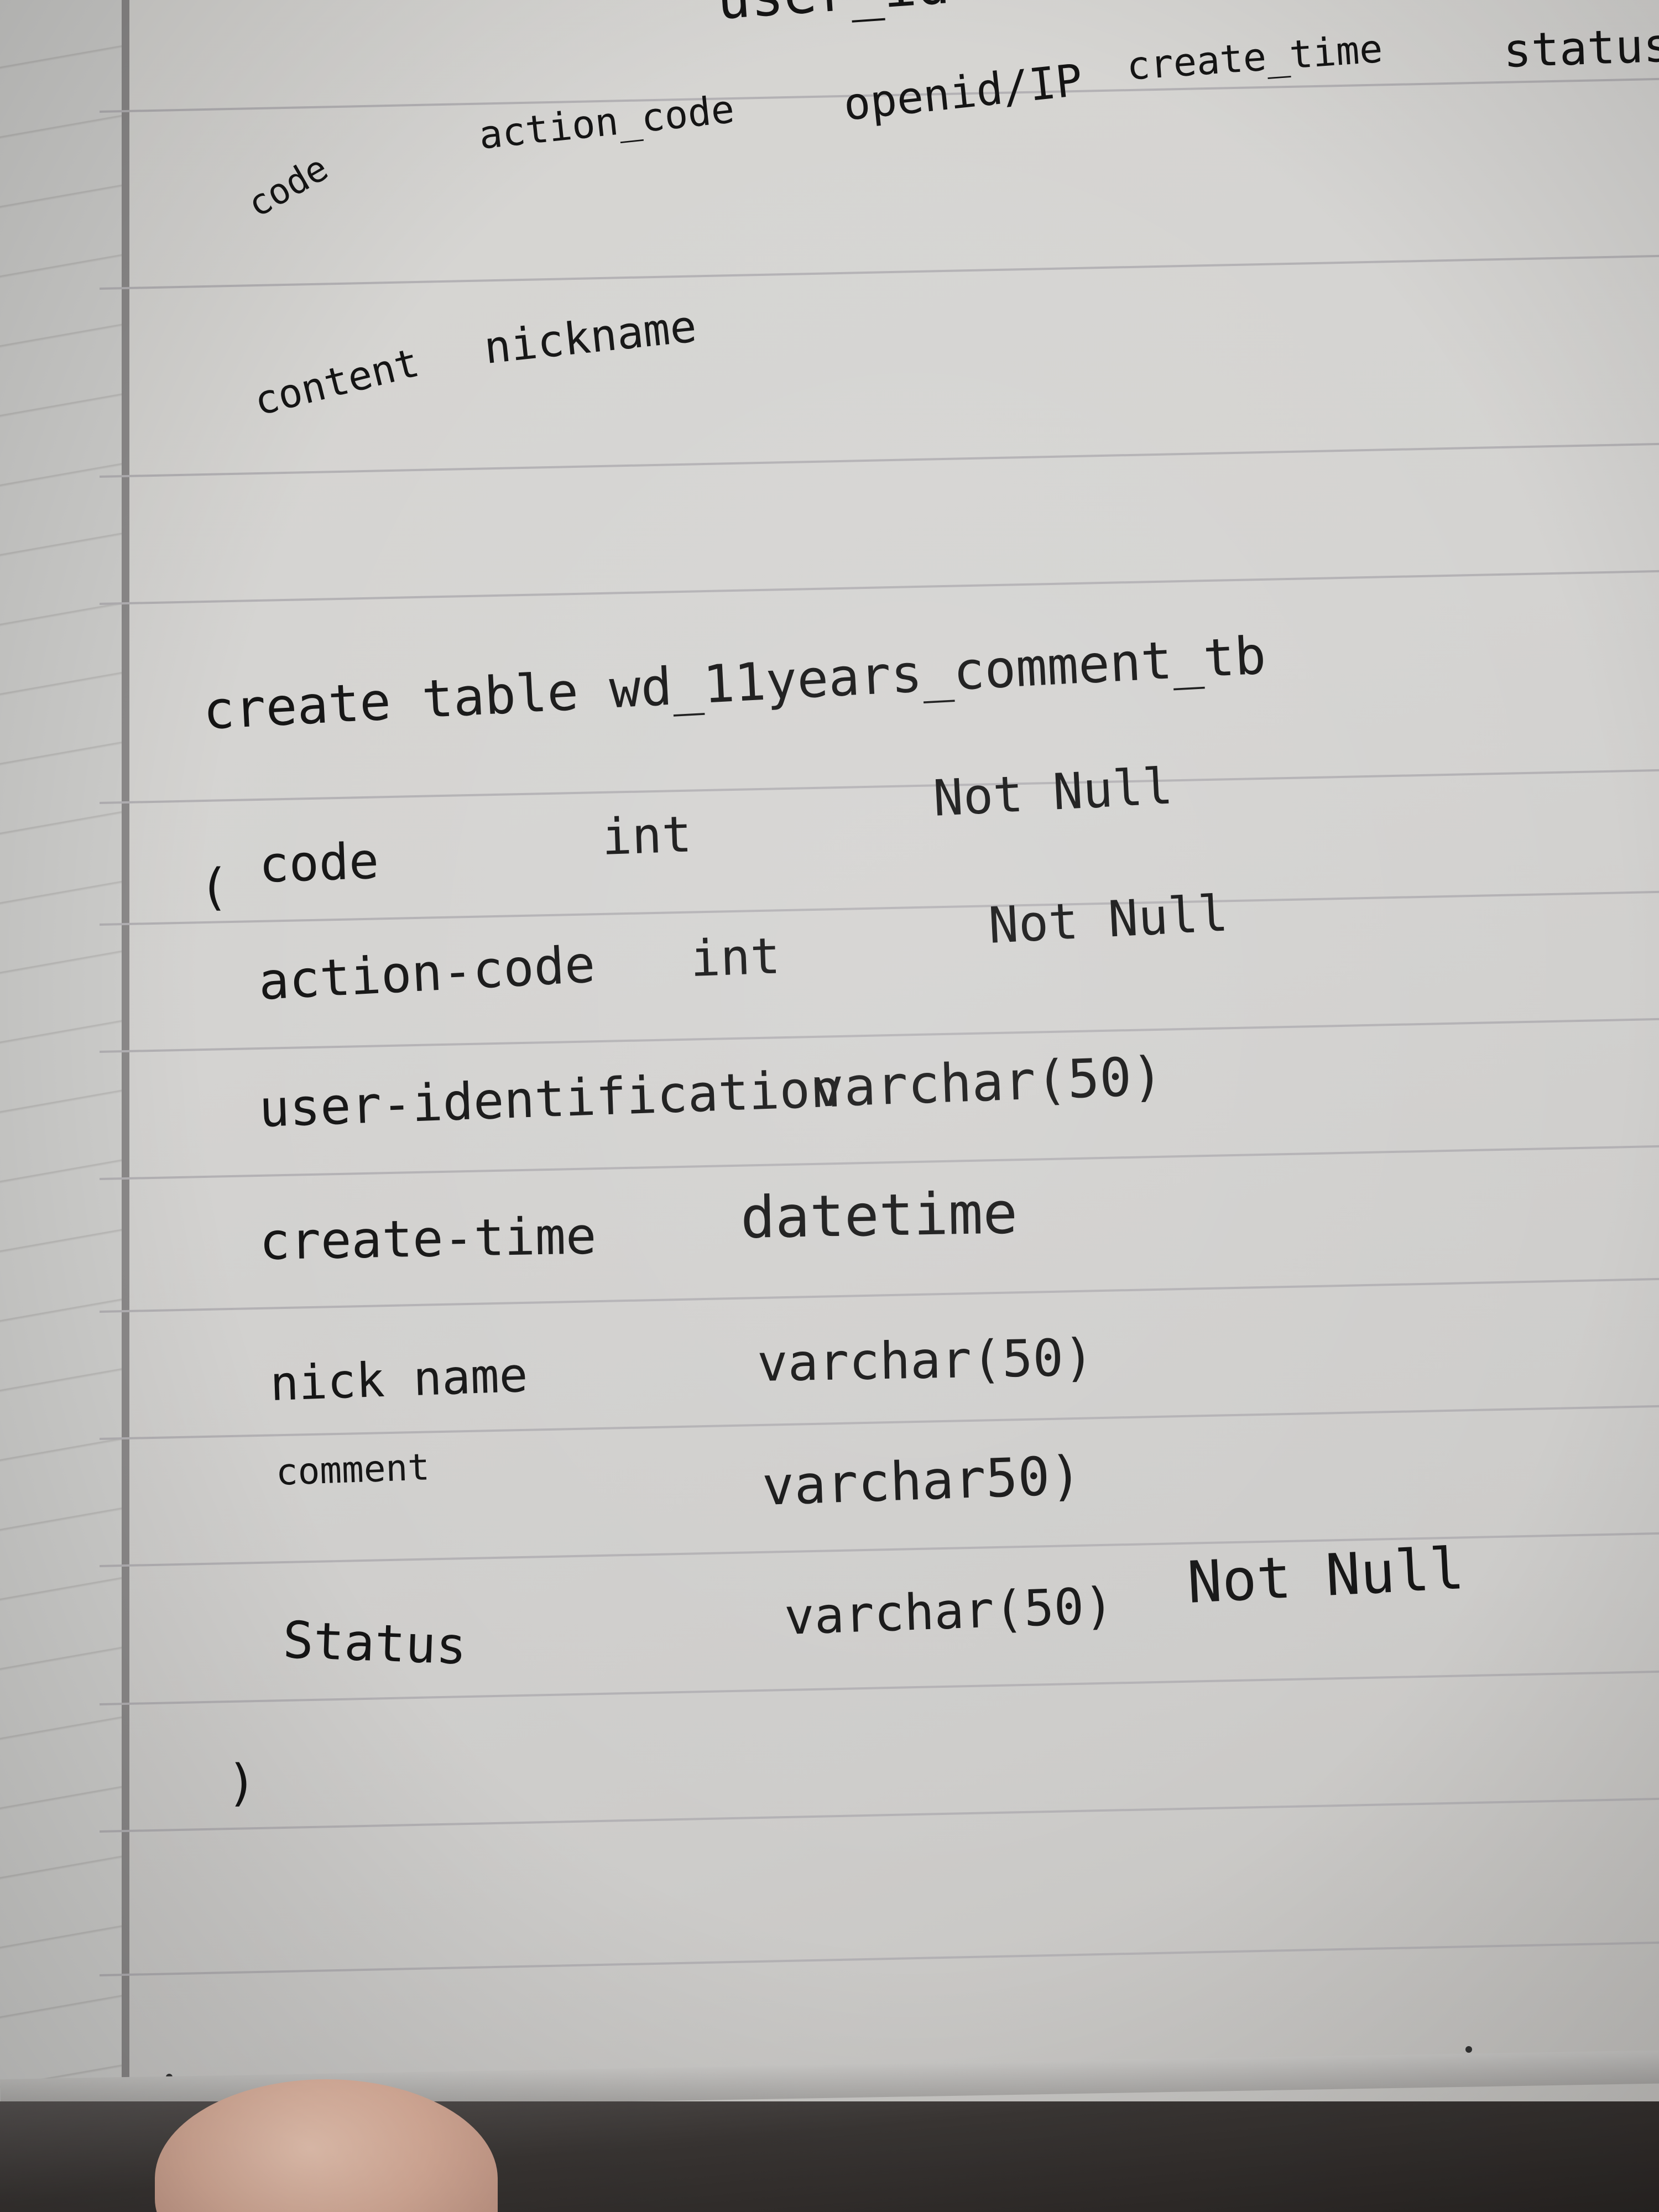 The image size is (1659, 2212). I want to click on page-stack-edge, so click(61, 1067).